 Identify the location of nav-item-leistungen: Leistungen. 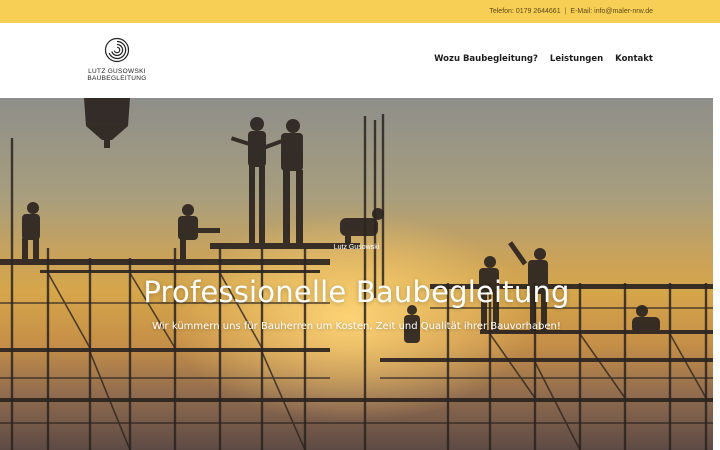
(576, 59).